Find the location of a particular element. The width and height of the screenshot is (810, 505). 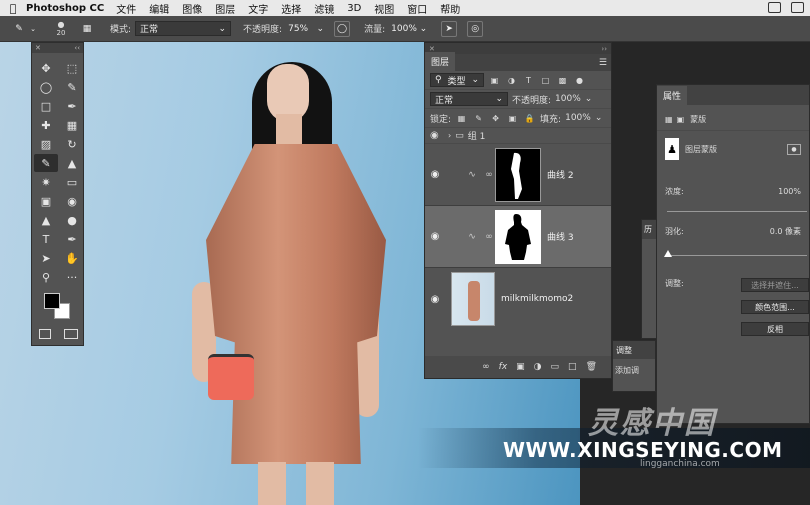

new-adjustment-icon: ◑ is located at coordinates (538, 367).